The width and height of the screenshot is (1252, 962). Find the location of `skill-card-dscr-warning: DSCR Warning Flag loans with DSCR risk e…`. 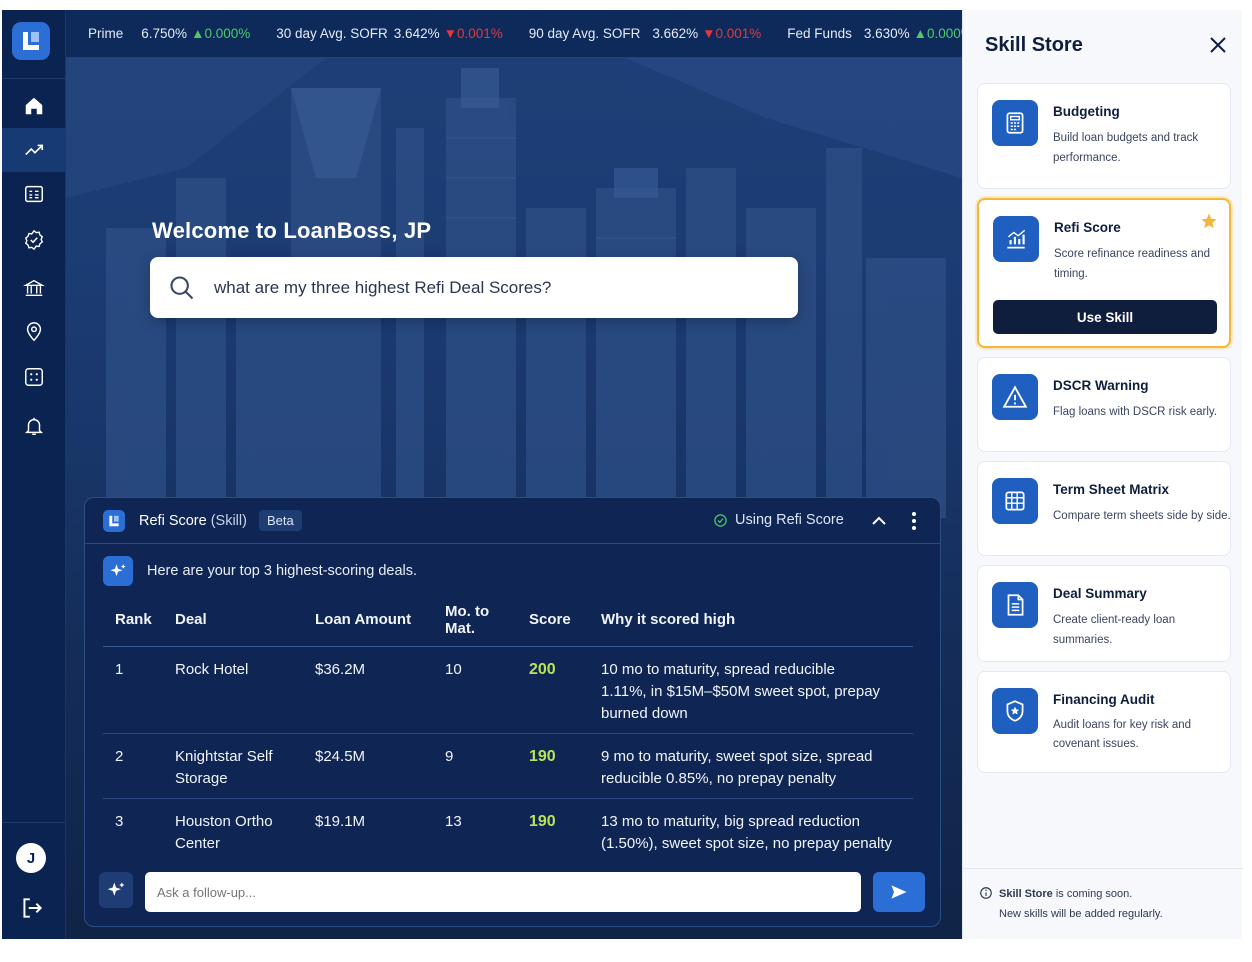

skill-card-dscr-warning: DSCR Warning Flag loans with DSCR risk e… is located at coordinates (1104, 404).